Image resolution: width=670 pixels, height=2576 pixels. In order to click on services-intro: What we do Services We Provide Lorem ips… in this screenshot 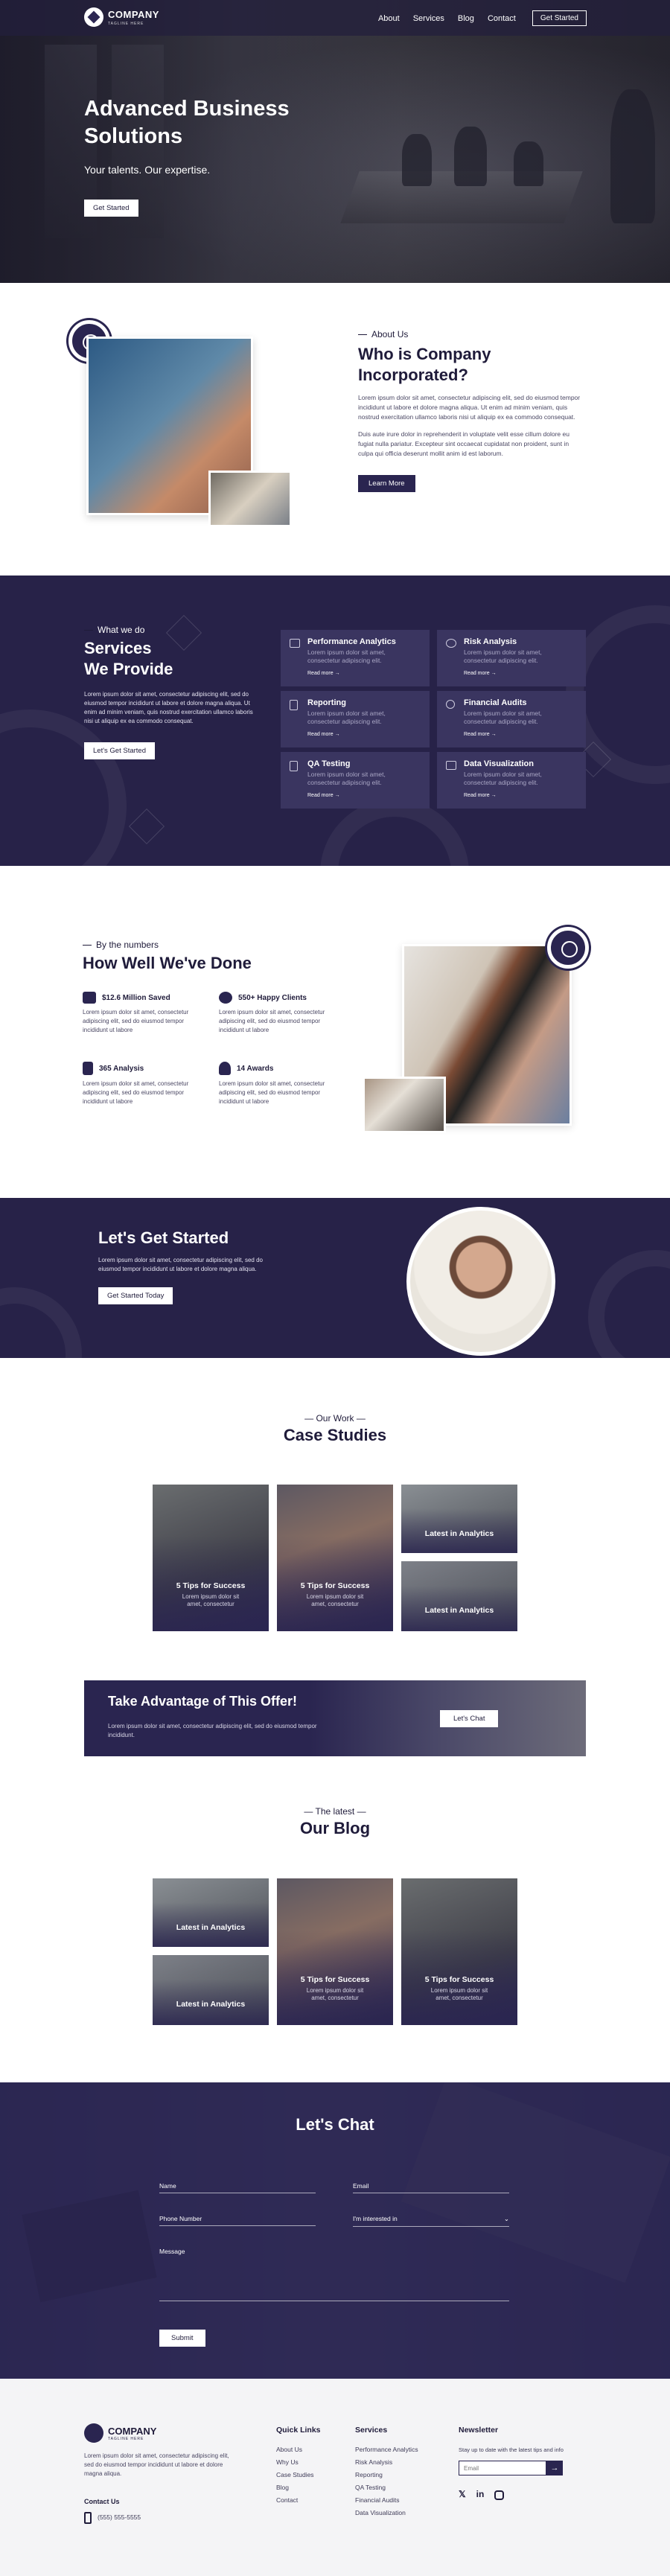, I will do `click(169, 692)`.